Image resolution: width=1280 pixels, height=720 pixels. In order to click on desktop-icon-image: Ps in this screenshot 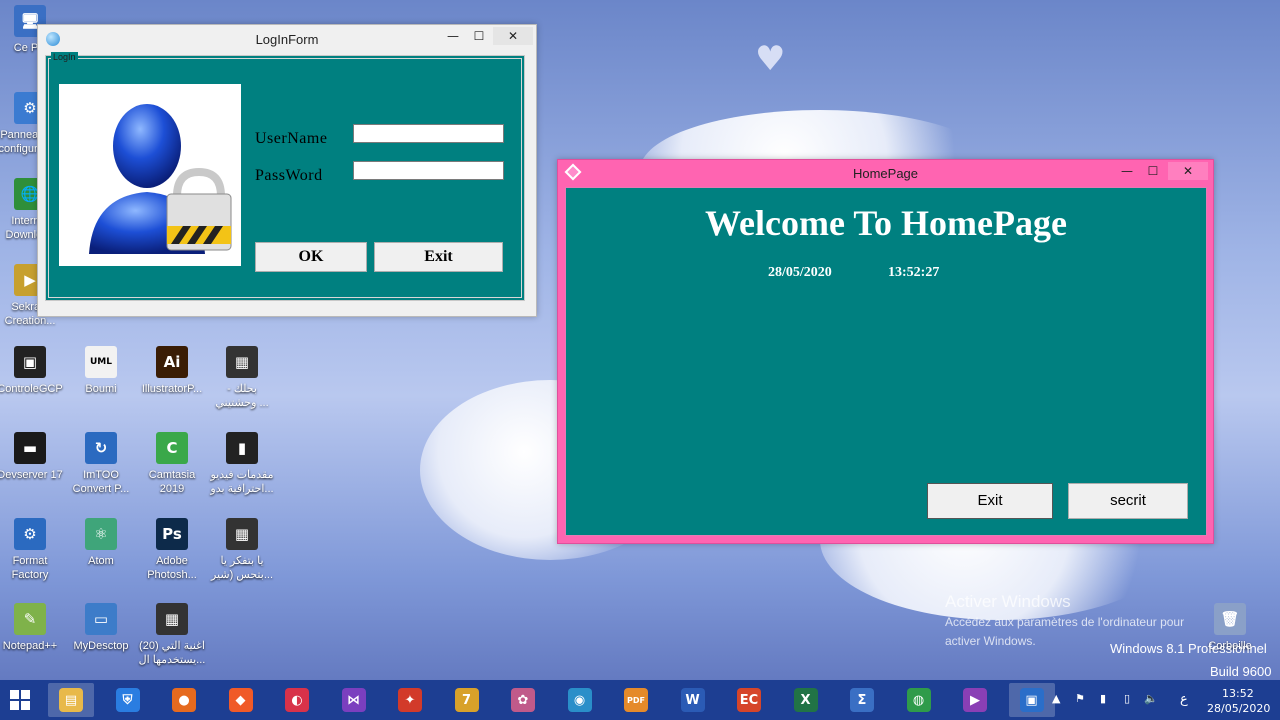, I will do `click(172, 534)`.